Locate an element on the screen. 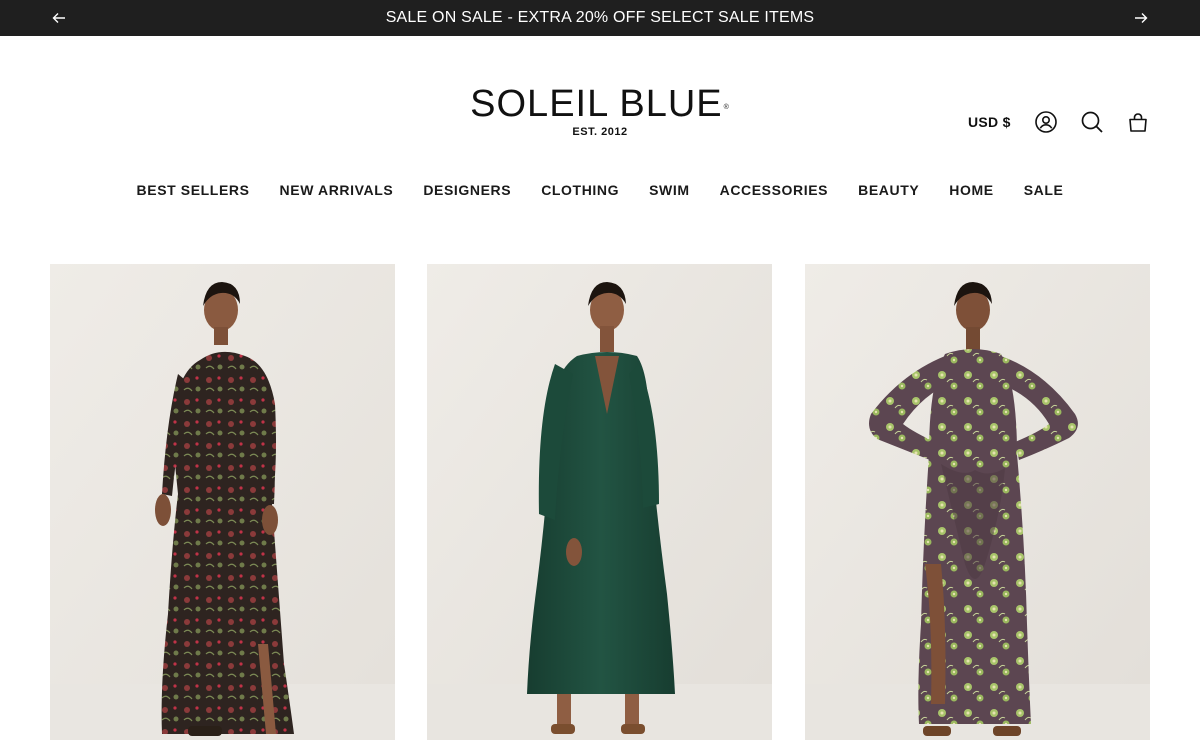 Image resolution: width=1200 pixels, height=740 pixels. logo-established: EST. 2012 is located at coordinates (600, 132).